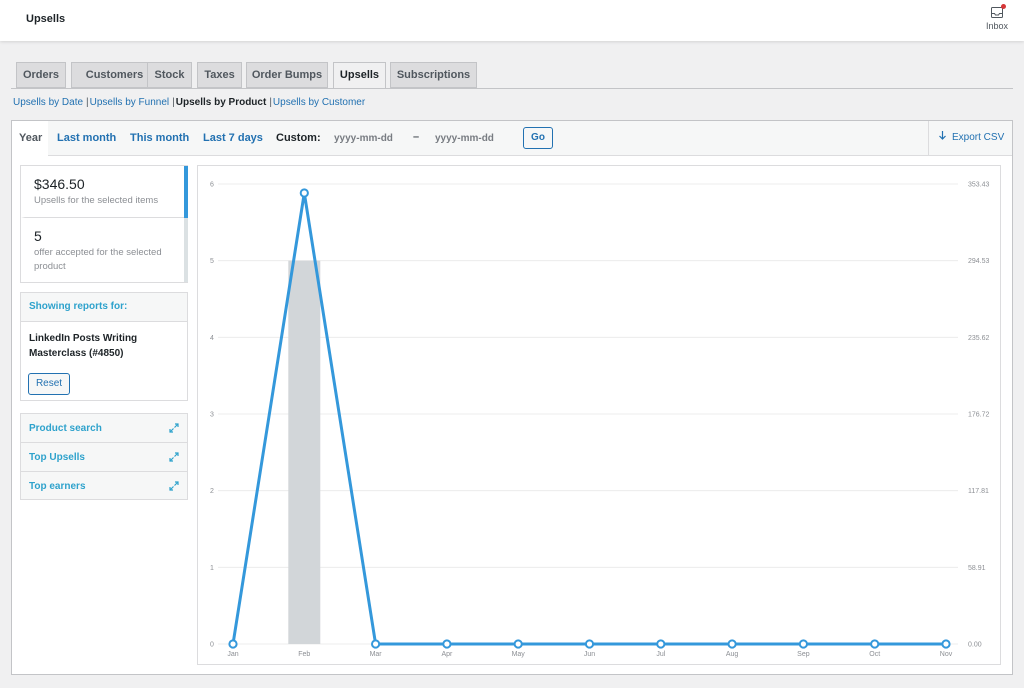 The height and width of the screenshot is (688, 1024). Describe the element at coordinates (186, 192) in the screenshot. I see `legend-line-swatch` at that location.